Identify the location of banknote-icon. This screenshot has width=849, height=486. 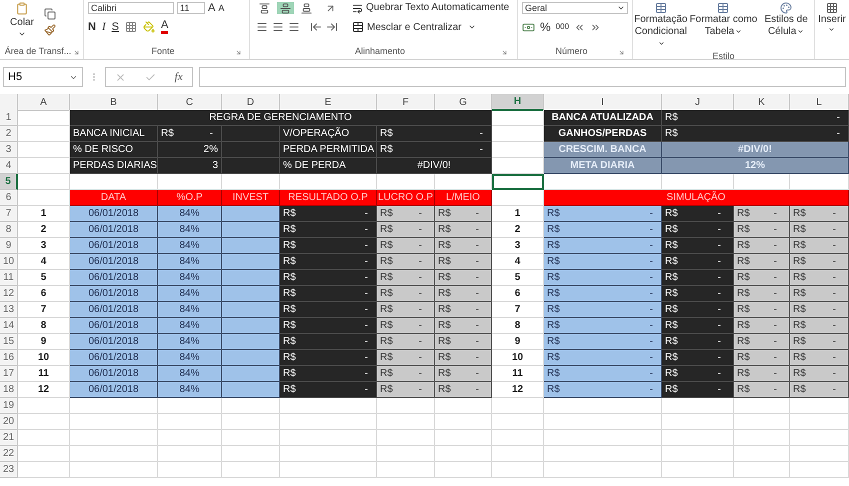
(528, 27).